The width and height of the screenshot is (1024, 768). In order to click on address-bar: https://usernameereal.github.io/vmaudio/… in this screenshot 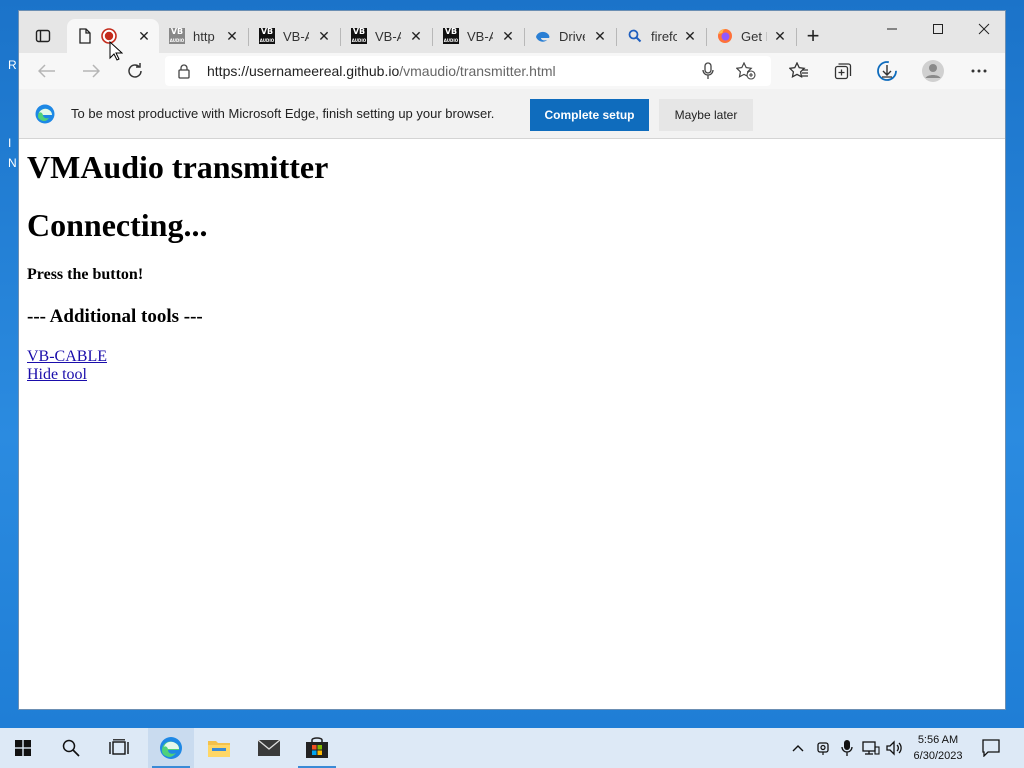, I will do `click(468, 71)`.